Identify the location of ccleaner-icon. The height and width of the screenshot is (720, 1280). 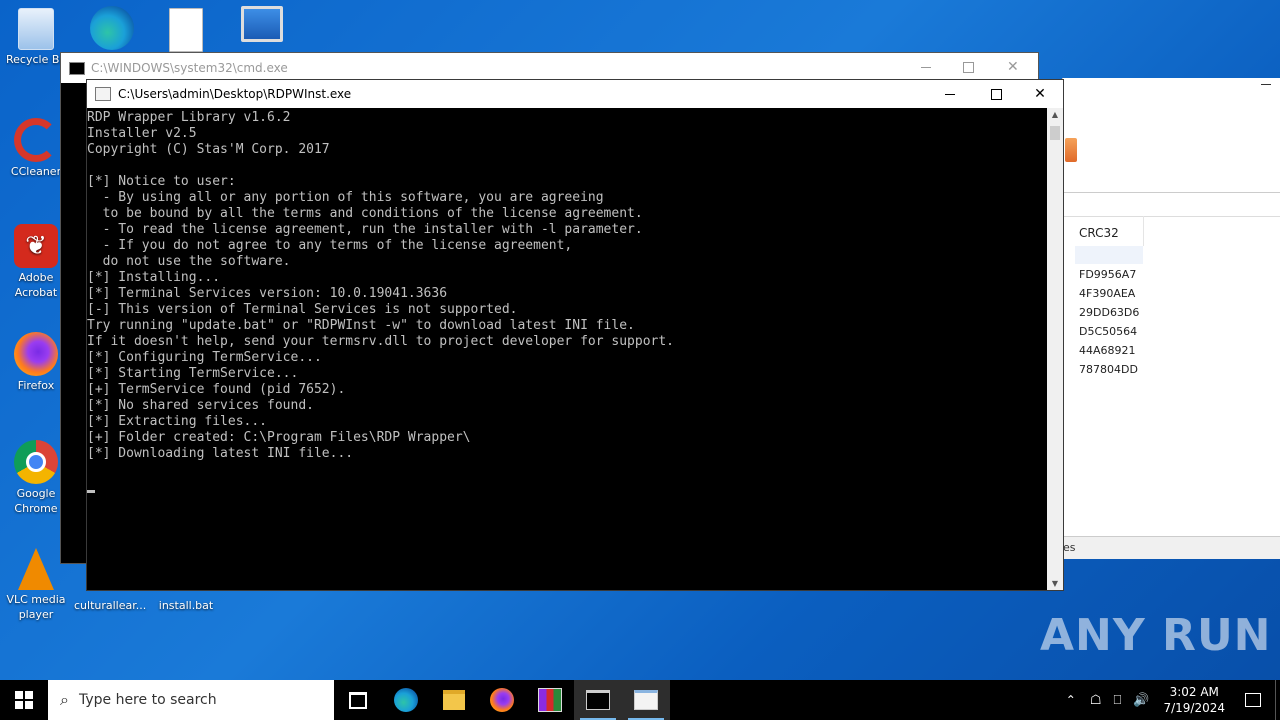
(36, 140).